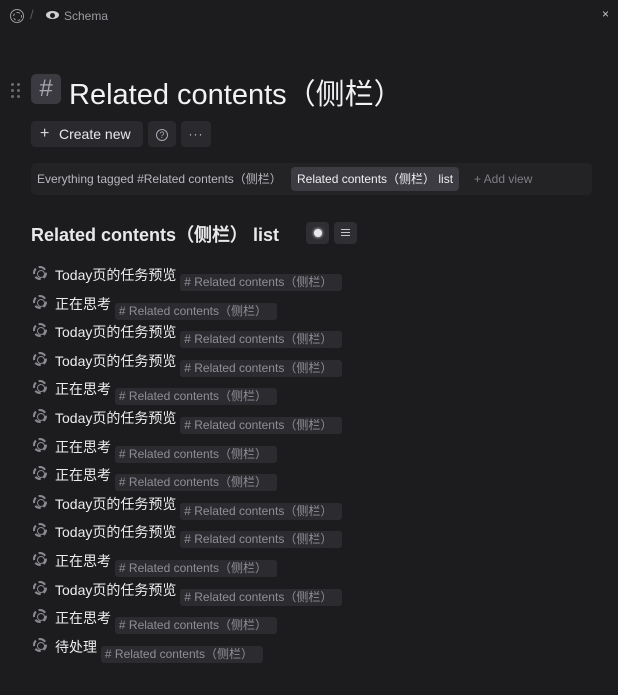 This screenshot has height=695, width=618. I want to click on filter-settings-button, so click(345, 233).